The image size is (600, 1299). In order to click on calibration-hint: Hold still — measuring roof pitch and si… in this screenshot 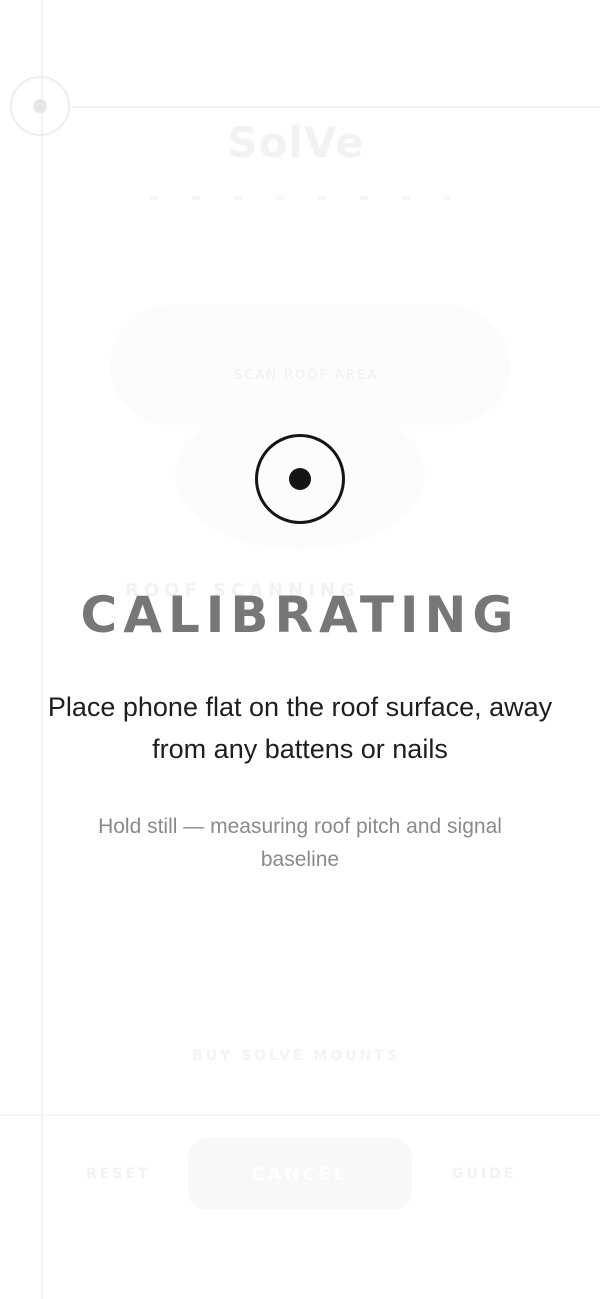, I will do `click(300, 843)`.